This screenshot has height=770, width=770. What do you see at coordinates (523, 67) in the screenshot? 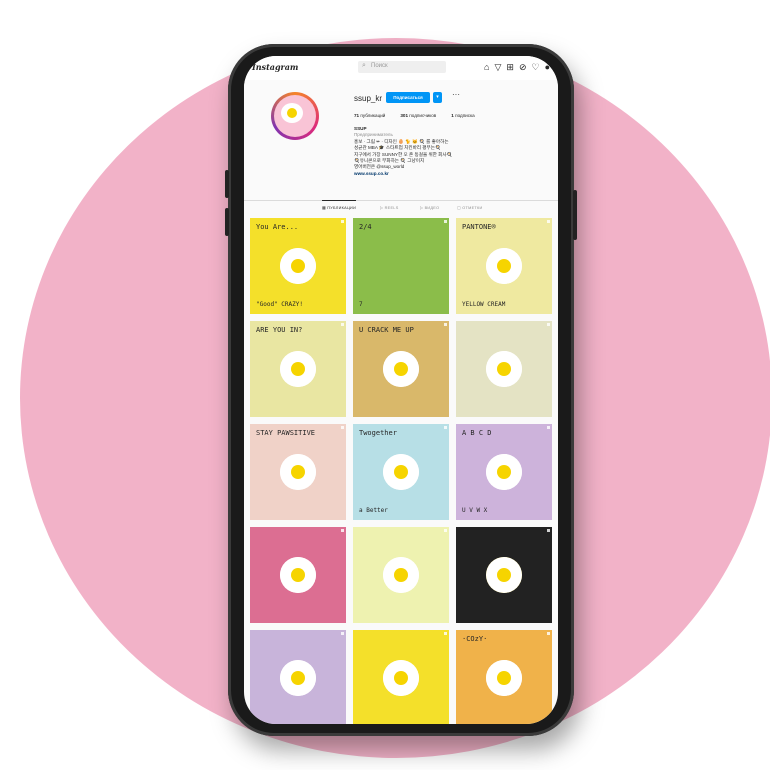
I see `explore-icon: ⊘` at bounding box center [523, 67].